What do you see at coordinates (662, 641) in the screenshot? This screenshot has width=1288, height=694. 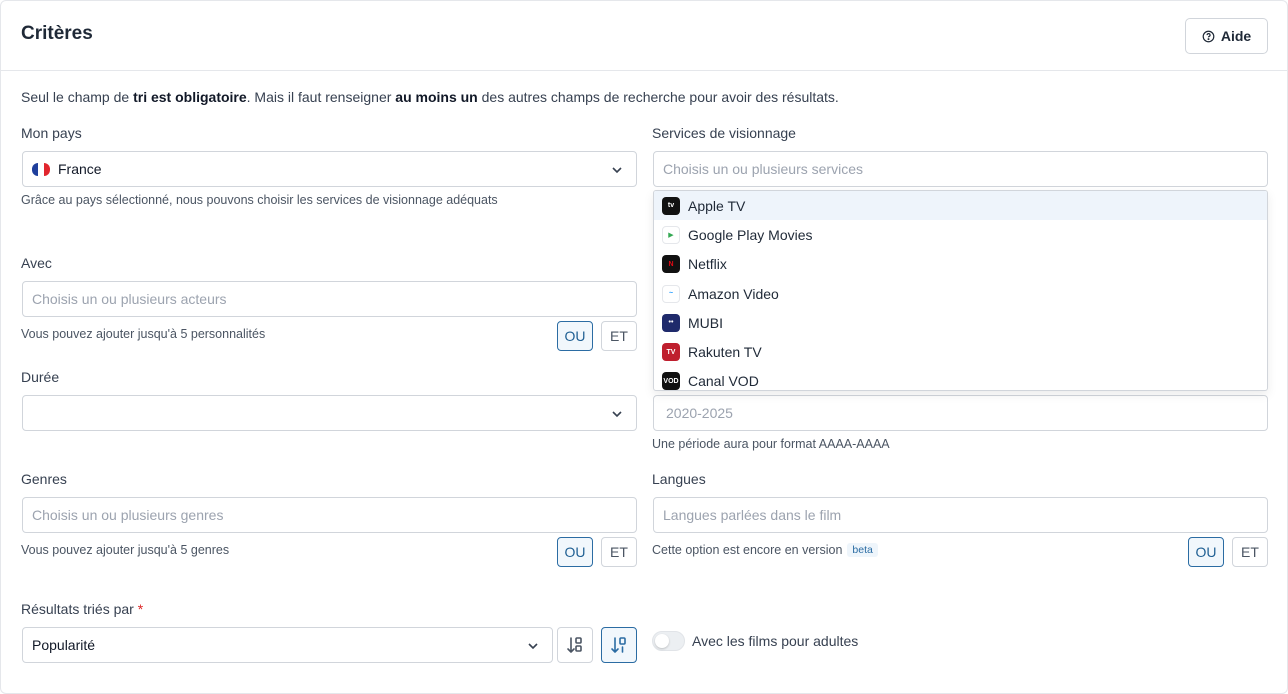 I see `toggle-knob` at bounding box center [662, 641].